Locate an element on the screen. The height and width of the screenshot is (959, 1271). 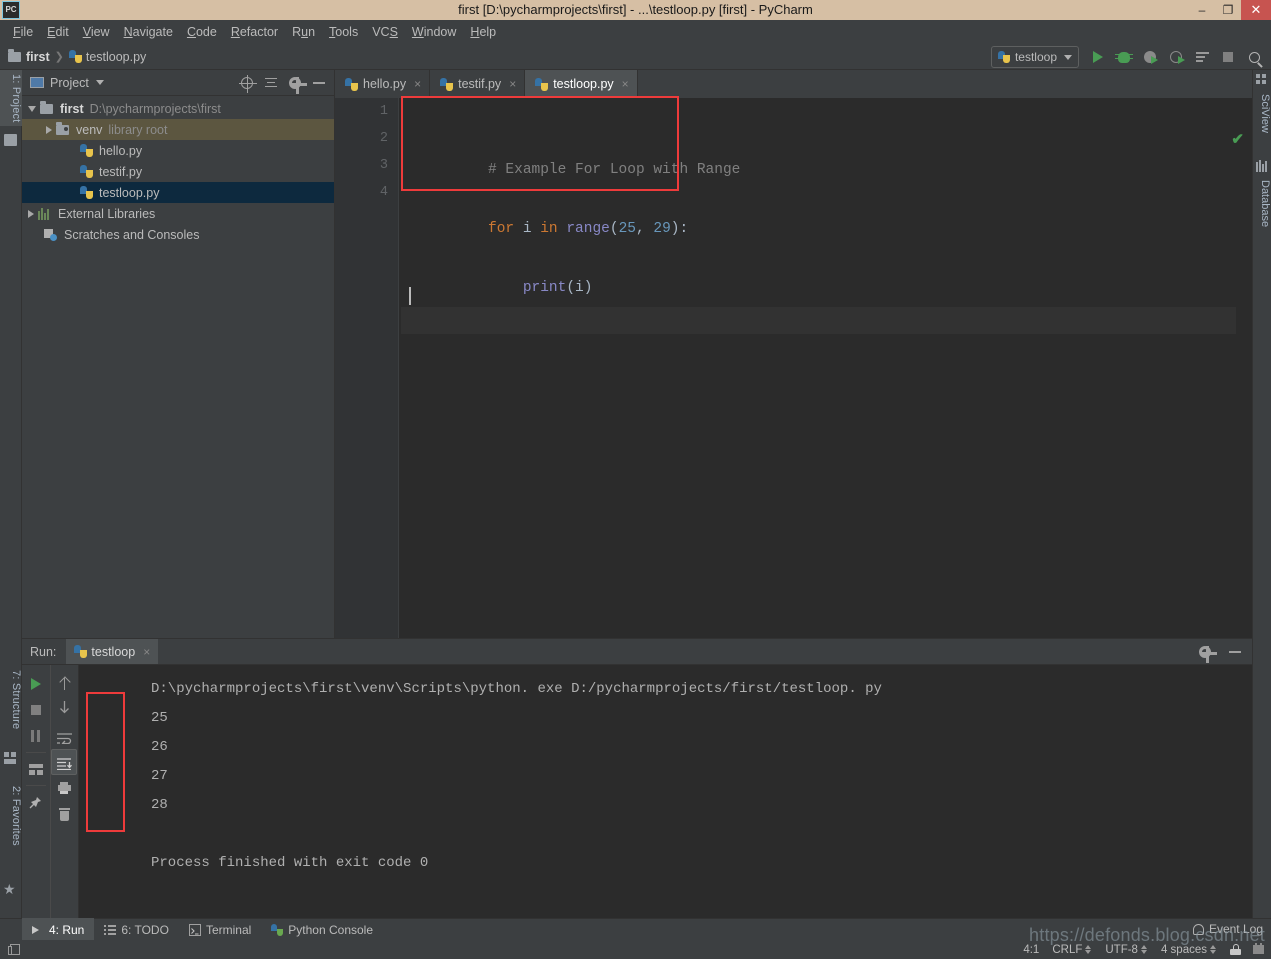
soft-wrap-button is located at coordinates (64, 736).